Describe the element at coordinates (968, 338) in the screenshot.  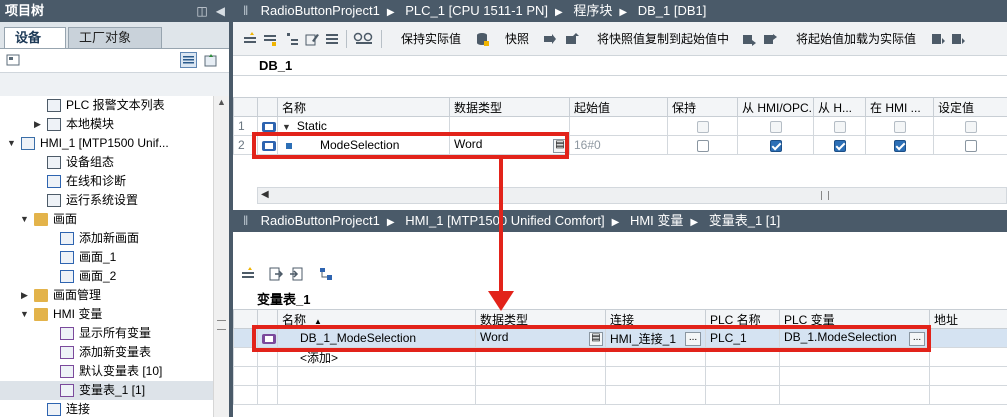
I see `tag-address` at that location.